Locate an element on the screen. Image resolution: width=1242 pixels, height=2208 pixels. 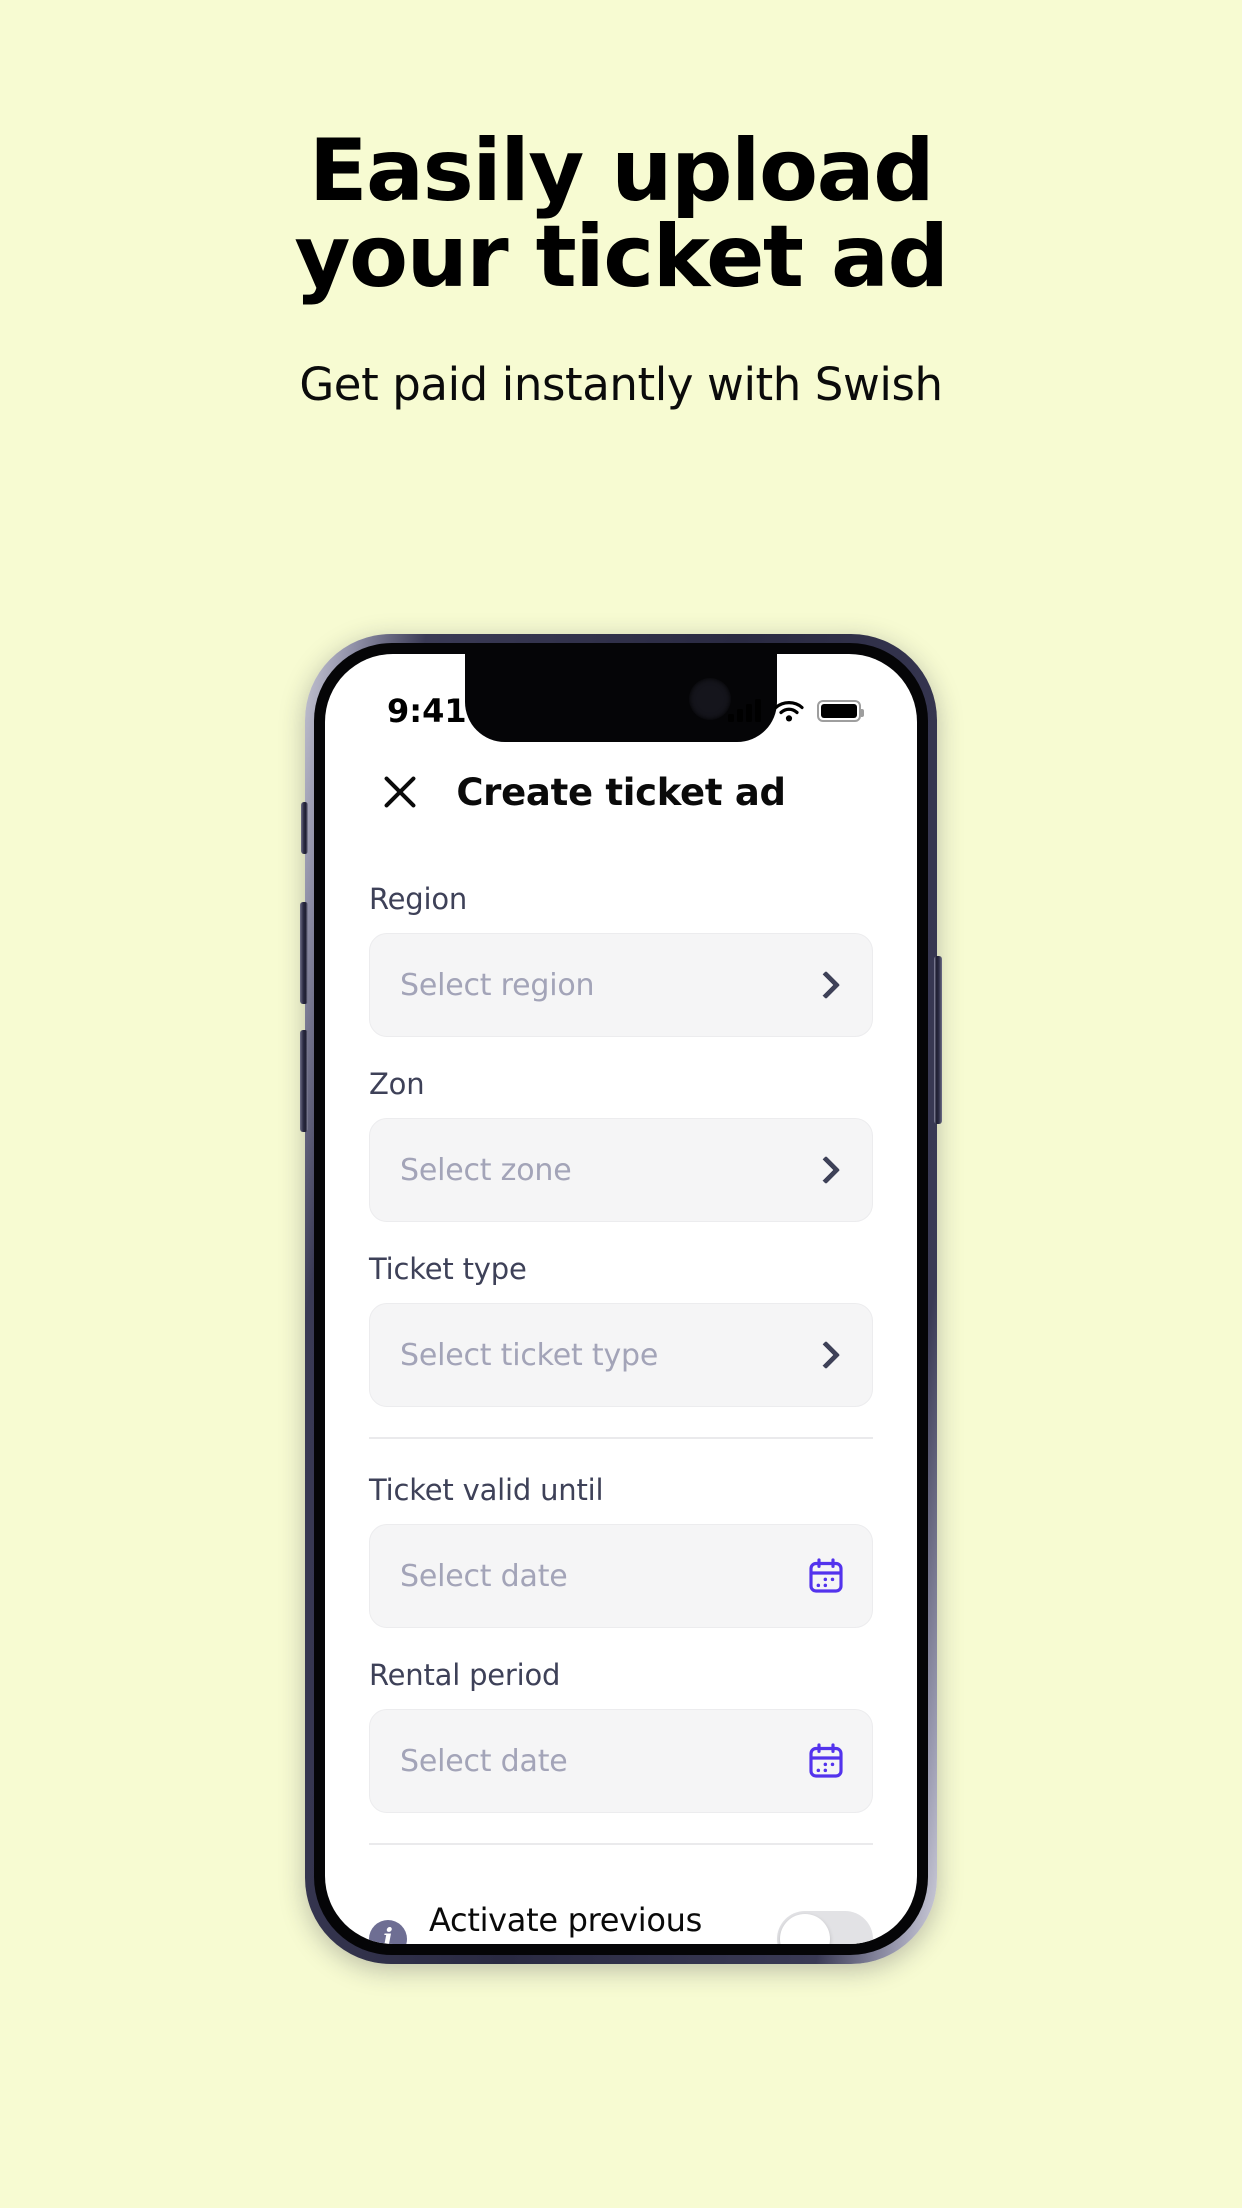
phone-volume-up-button is located at coordinates (304, 953).